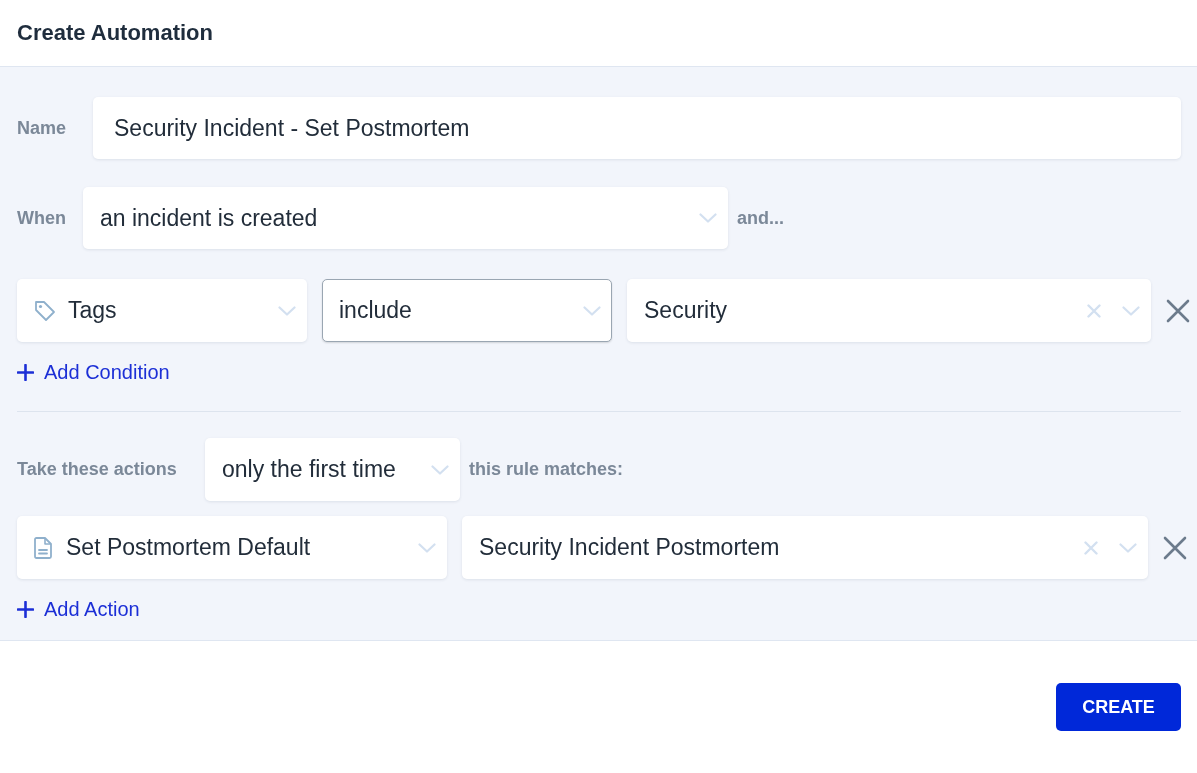  Describe the element at coordinates (546, 469) in the screenshot. I see `rule-matches-label: this rule matches:` at that location.